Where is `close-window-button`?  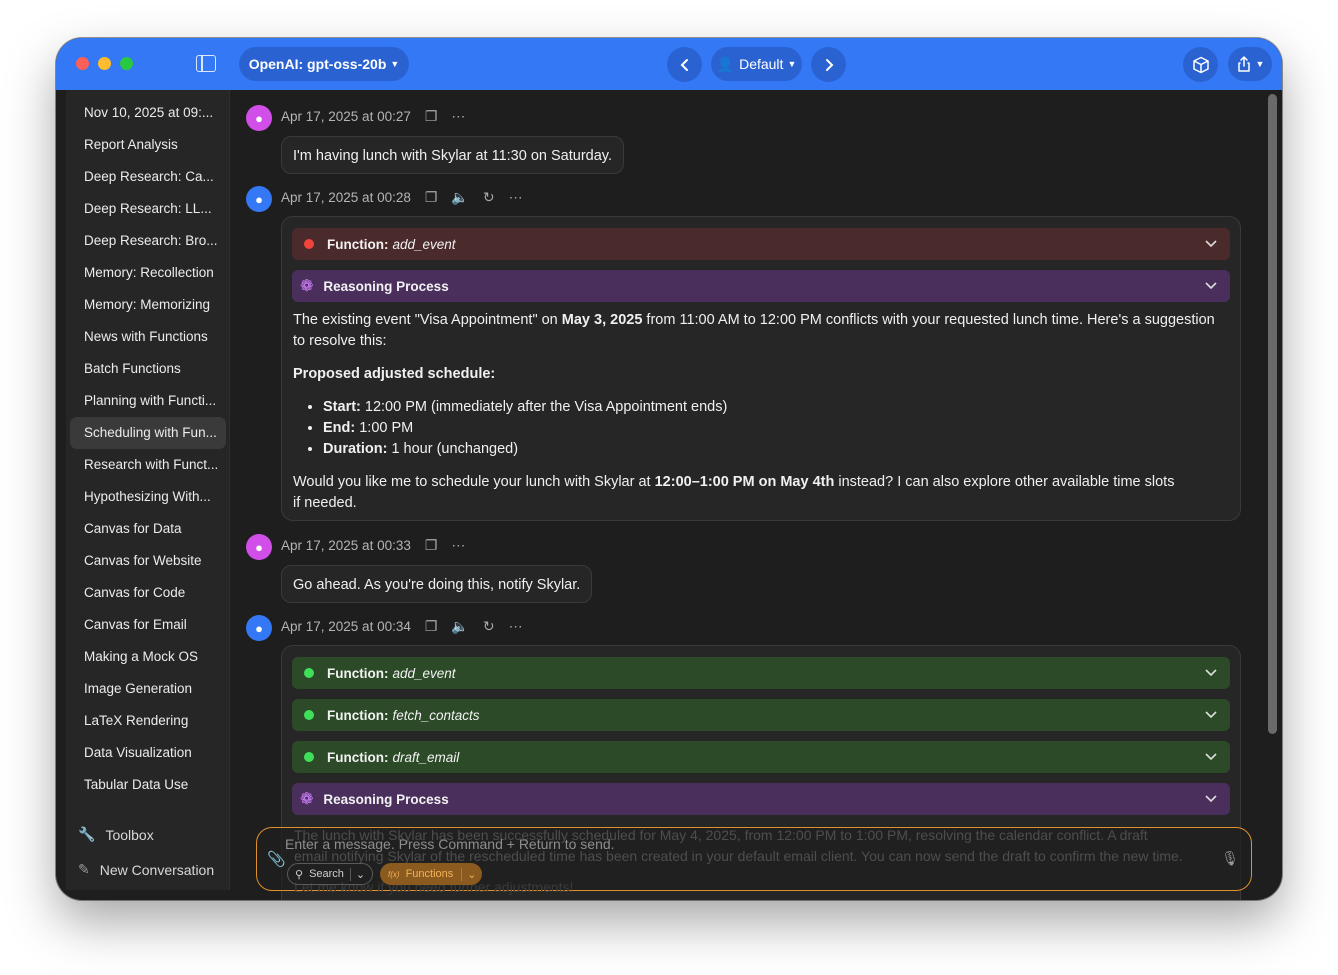 close-window-button is located at coordinates (82, 63).